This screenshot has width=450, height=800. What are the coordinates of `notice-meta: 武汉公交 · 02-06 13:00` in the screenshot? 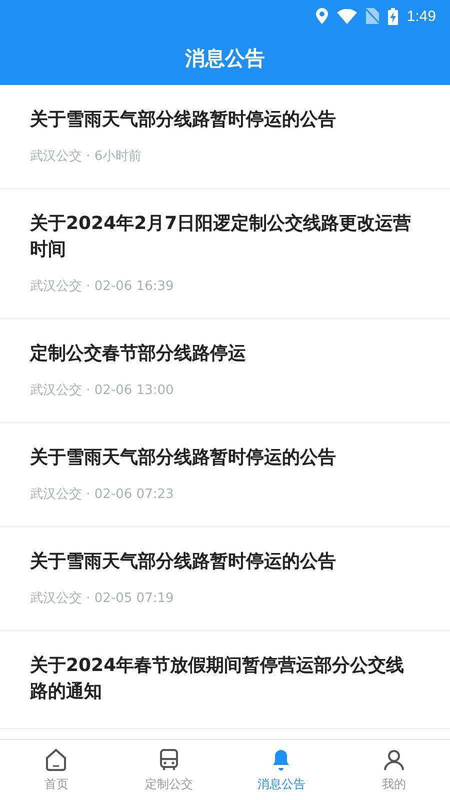 It's located at (102, 390).